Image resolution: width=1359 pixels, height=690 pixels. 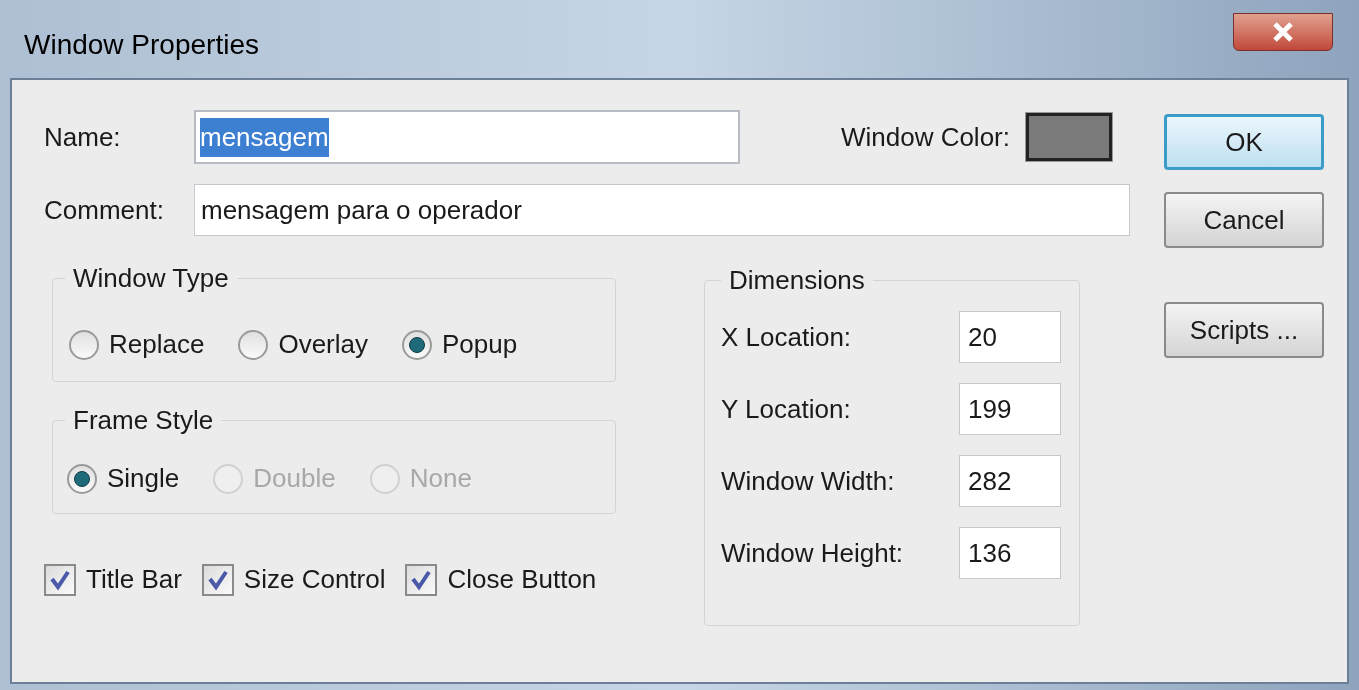 I want to click on color-swatch, so click(x=1069, y=137).